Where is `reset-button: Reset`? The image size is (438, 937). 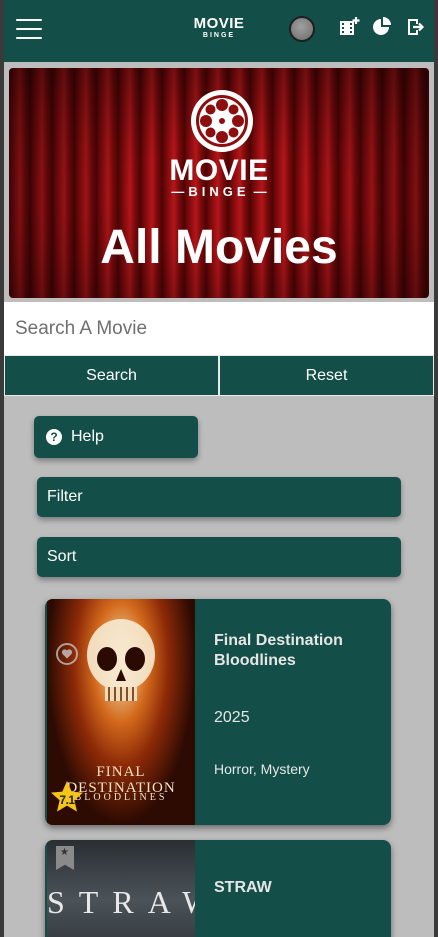 reset-button: Reset is located at coordinates (326, 375).